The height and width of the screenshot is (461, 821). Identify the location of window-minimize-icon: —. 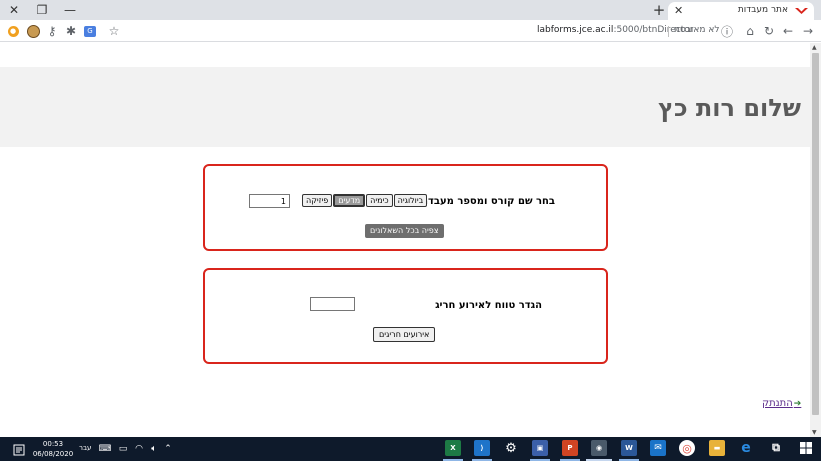
(70, 10).